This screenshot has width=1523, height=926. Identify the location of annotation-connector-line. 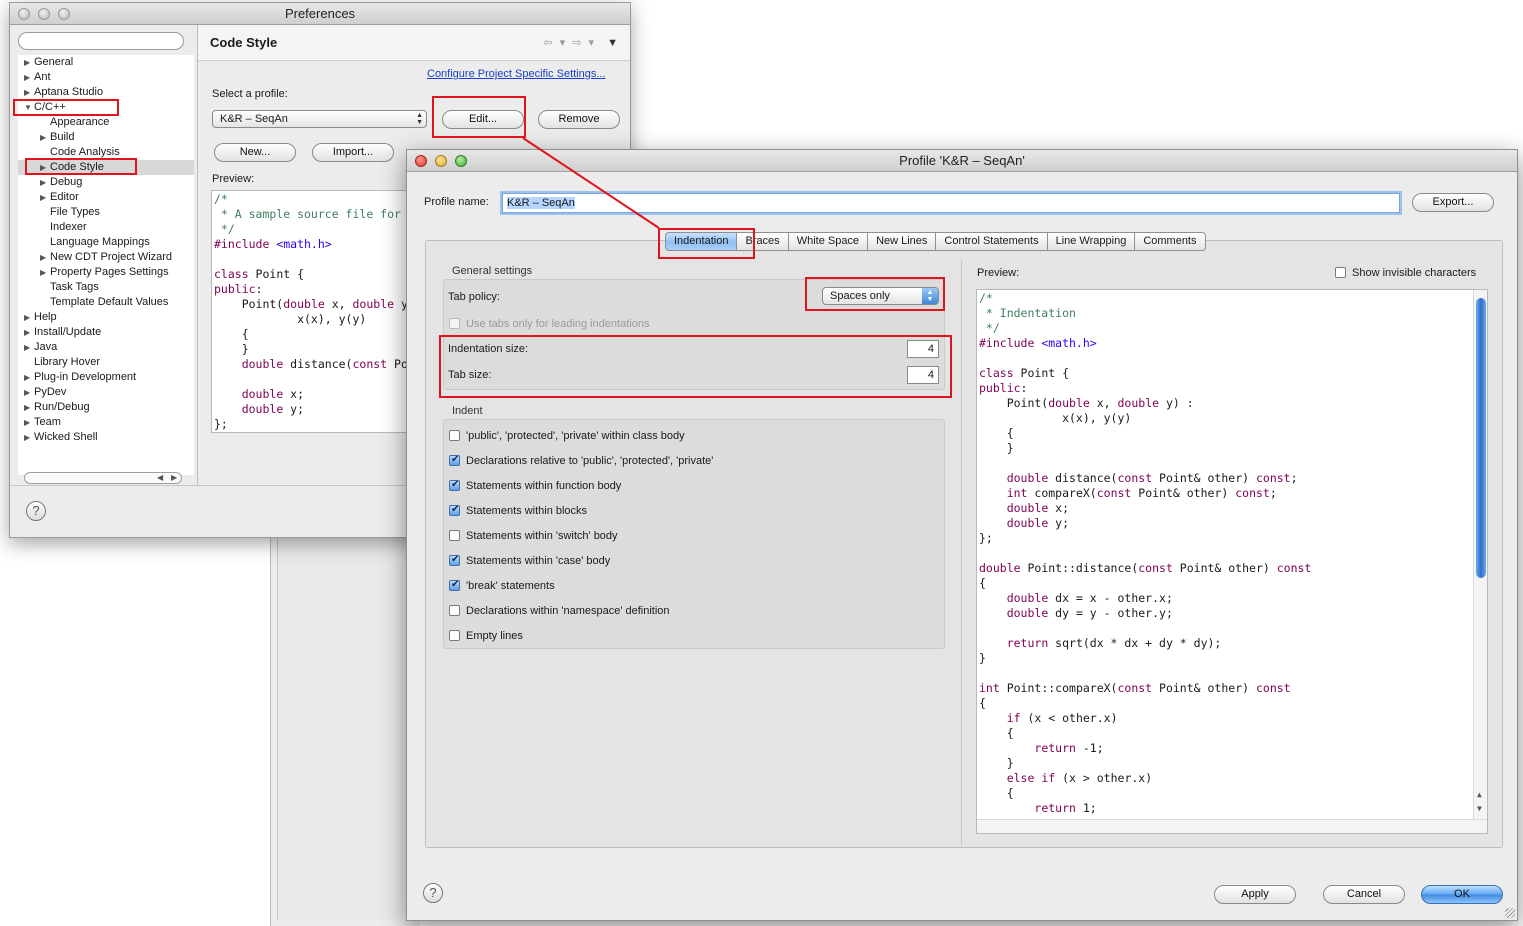
(591, 183).